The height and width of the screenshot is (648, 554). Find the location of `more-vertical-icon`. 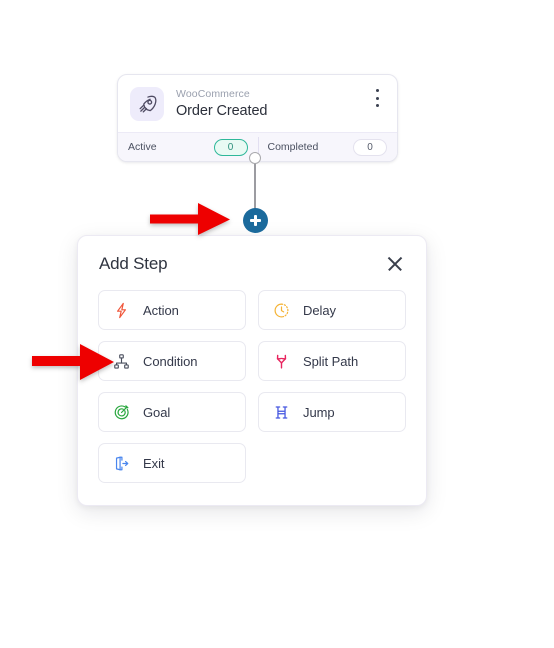

more-vertical-icon is located at coordinates (377, 98).